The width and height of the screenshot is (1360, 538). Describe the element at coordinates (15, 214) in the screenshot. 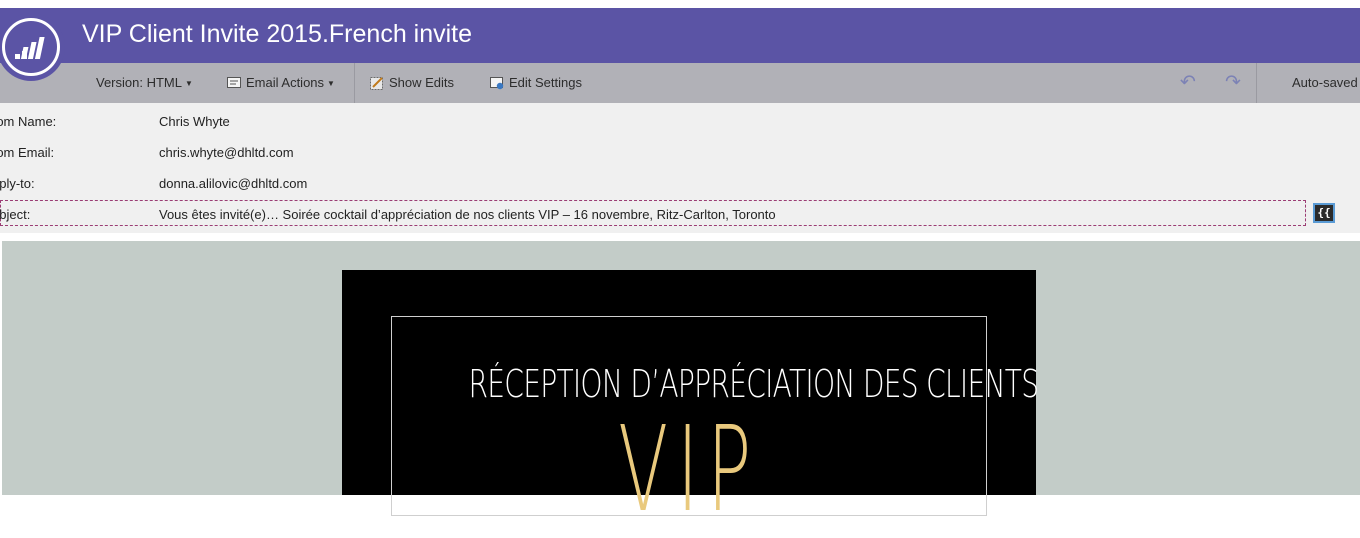

I see `subject-label: ubject:` at that location.